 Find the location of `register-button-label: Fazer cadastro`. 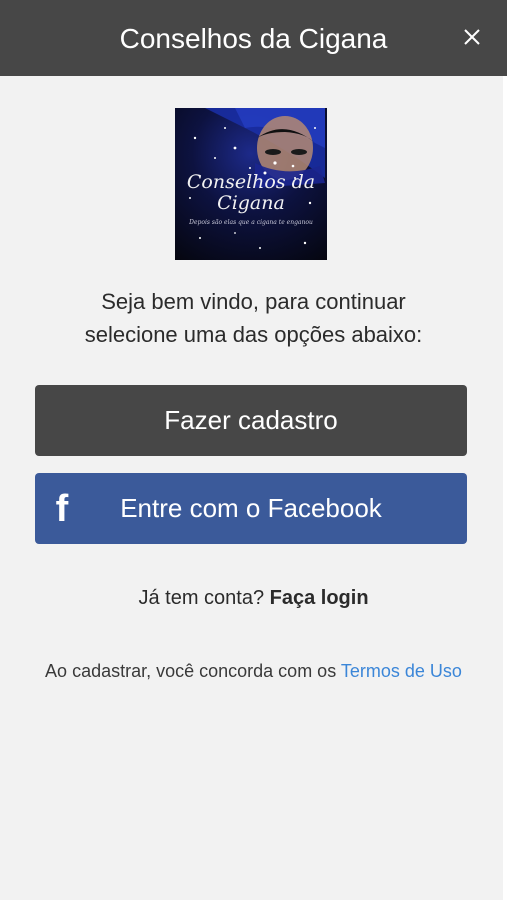

register-button-label: Fazer cadastro is located at coordinates (251, 420).